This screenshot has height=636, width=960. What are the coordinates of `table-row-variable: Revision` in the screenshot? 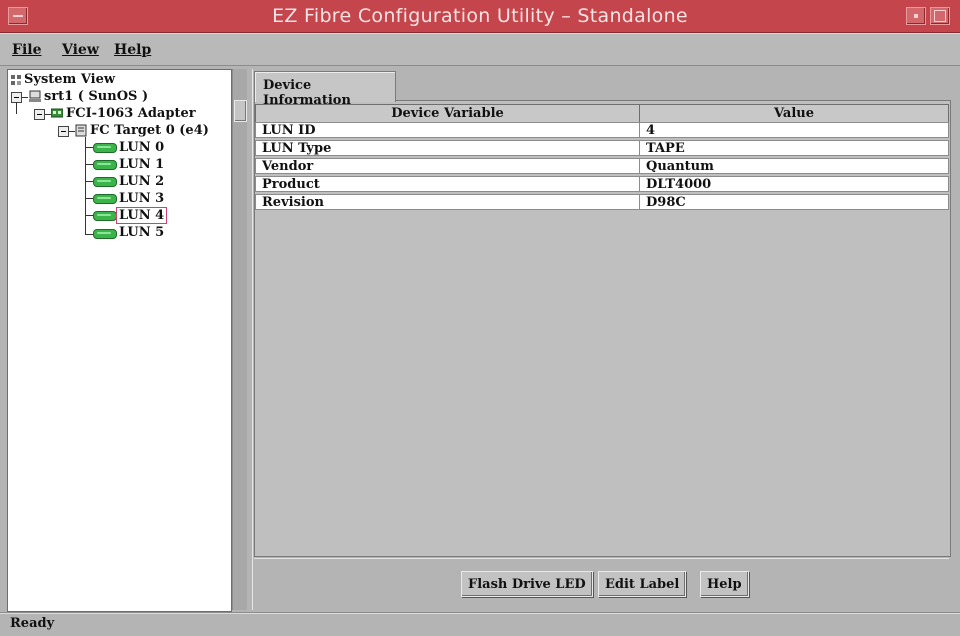 It's located at (447, 202).